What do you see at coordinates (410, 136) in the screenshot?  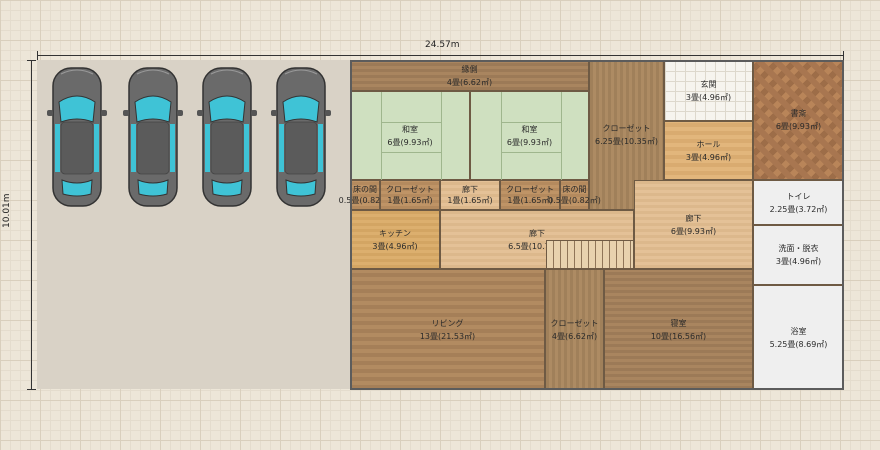 I see `room-washitsu-1: 和室 6畳(9.93㎡)` at bounding box center [410, 136].